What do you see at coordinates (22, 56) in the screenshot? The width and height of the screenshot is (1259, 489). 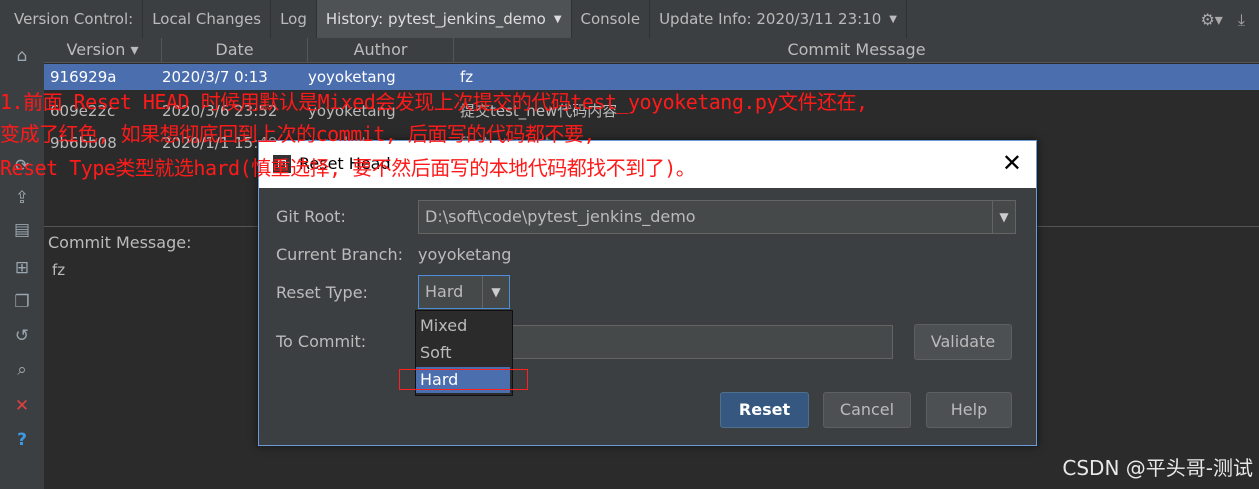 I see `home-icon: ⌂` at bounding box center [22, 56].